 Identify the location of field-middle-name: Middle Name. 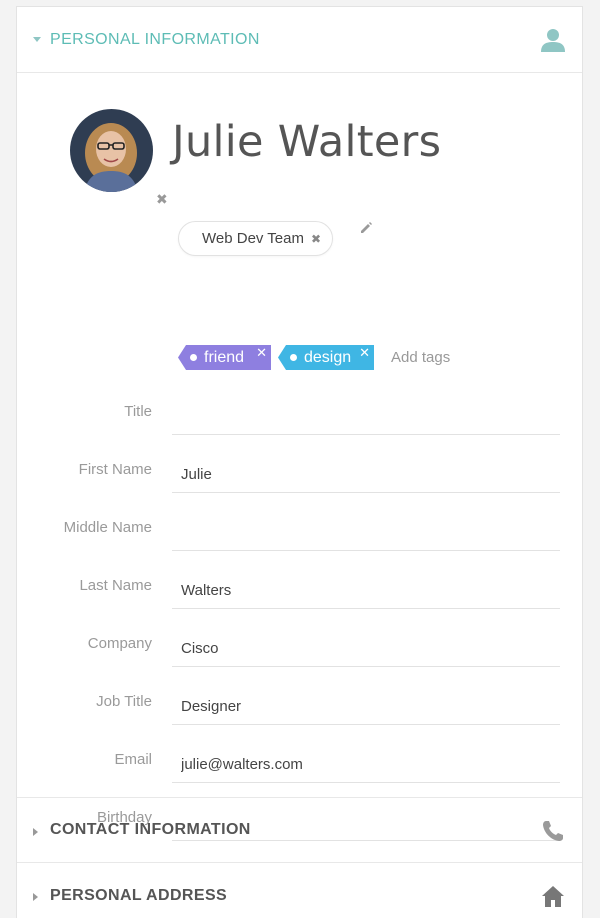
(299, 531).